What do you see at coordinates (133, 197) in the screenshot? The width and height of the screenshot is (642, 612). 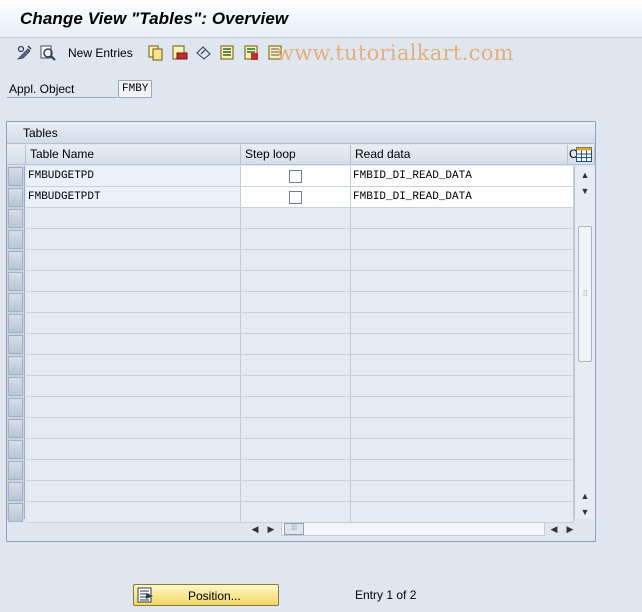 I see `table-name-cell: FMBUDGETPDT` at bounding box center [133, 197].